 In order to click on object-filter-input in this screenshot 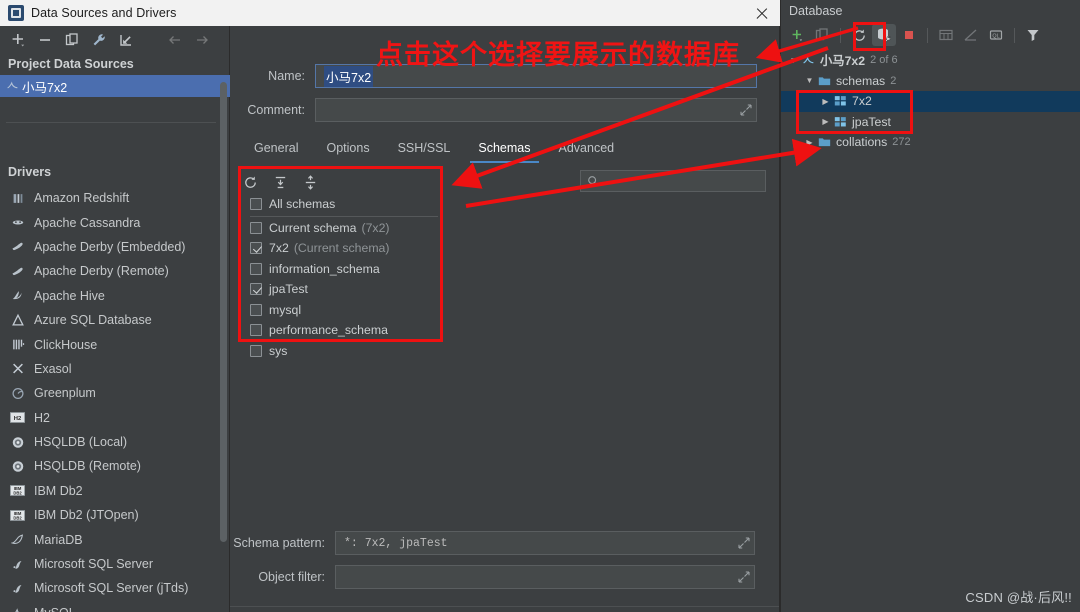, I will do `click(545, 577)`.